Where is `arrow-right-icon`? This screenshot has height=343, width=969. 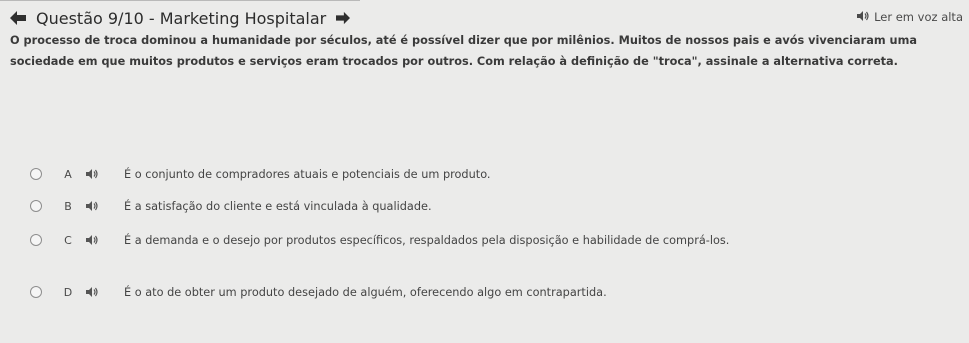
arrow-right-icon is located at coordinates (343, 18).